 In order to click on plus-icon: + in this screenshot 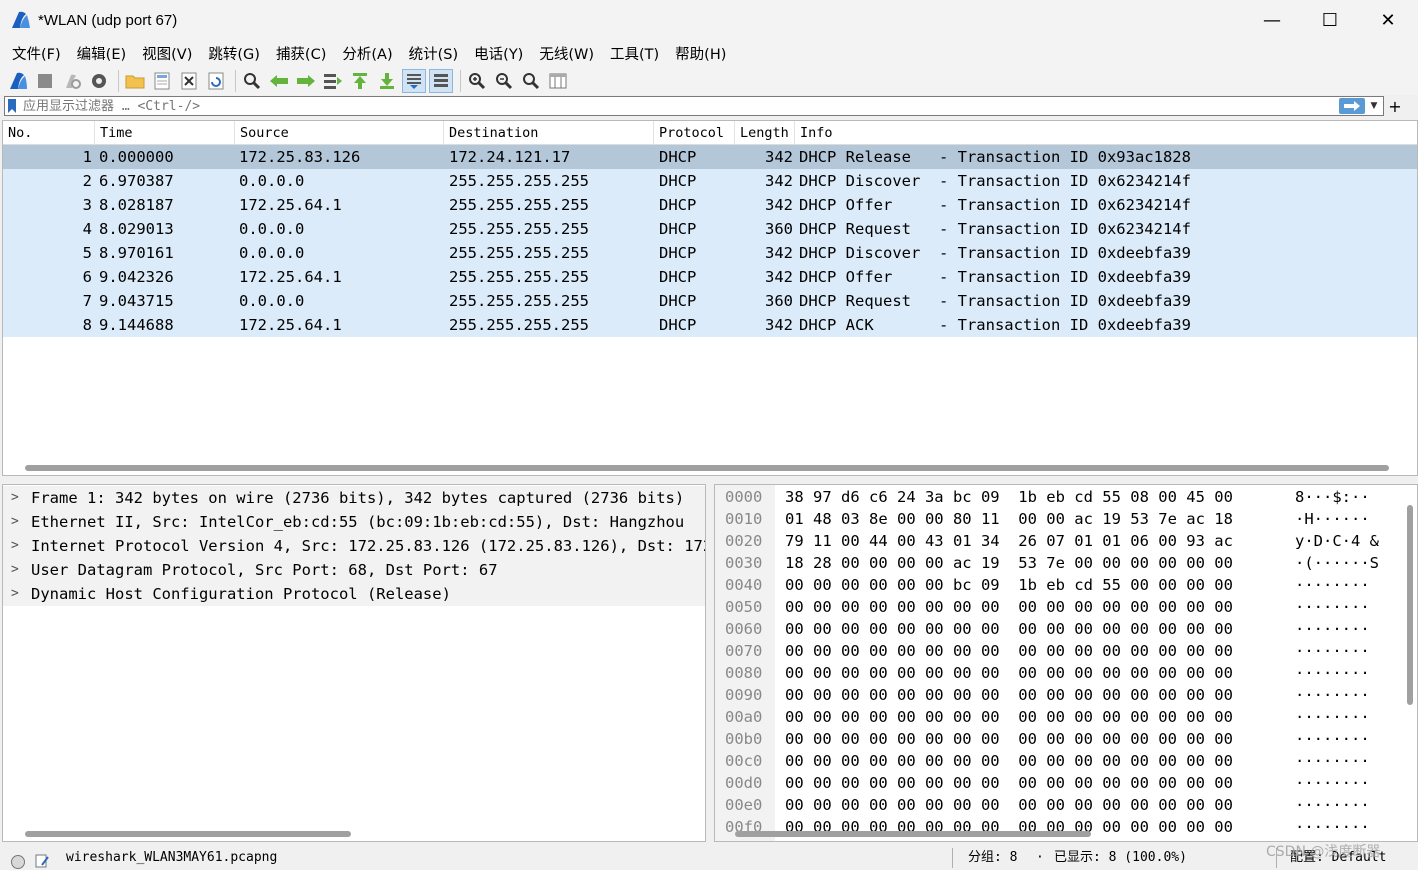, I will do `click(1395, 106)`.